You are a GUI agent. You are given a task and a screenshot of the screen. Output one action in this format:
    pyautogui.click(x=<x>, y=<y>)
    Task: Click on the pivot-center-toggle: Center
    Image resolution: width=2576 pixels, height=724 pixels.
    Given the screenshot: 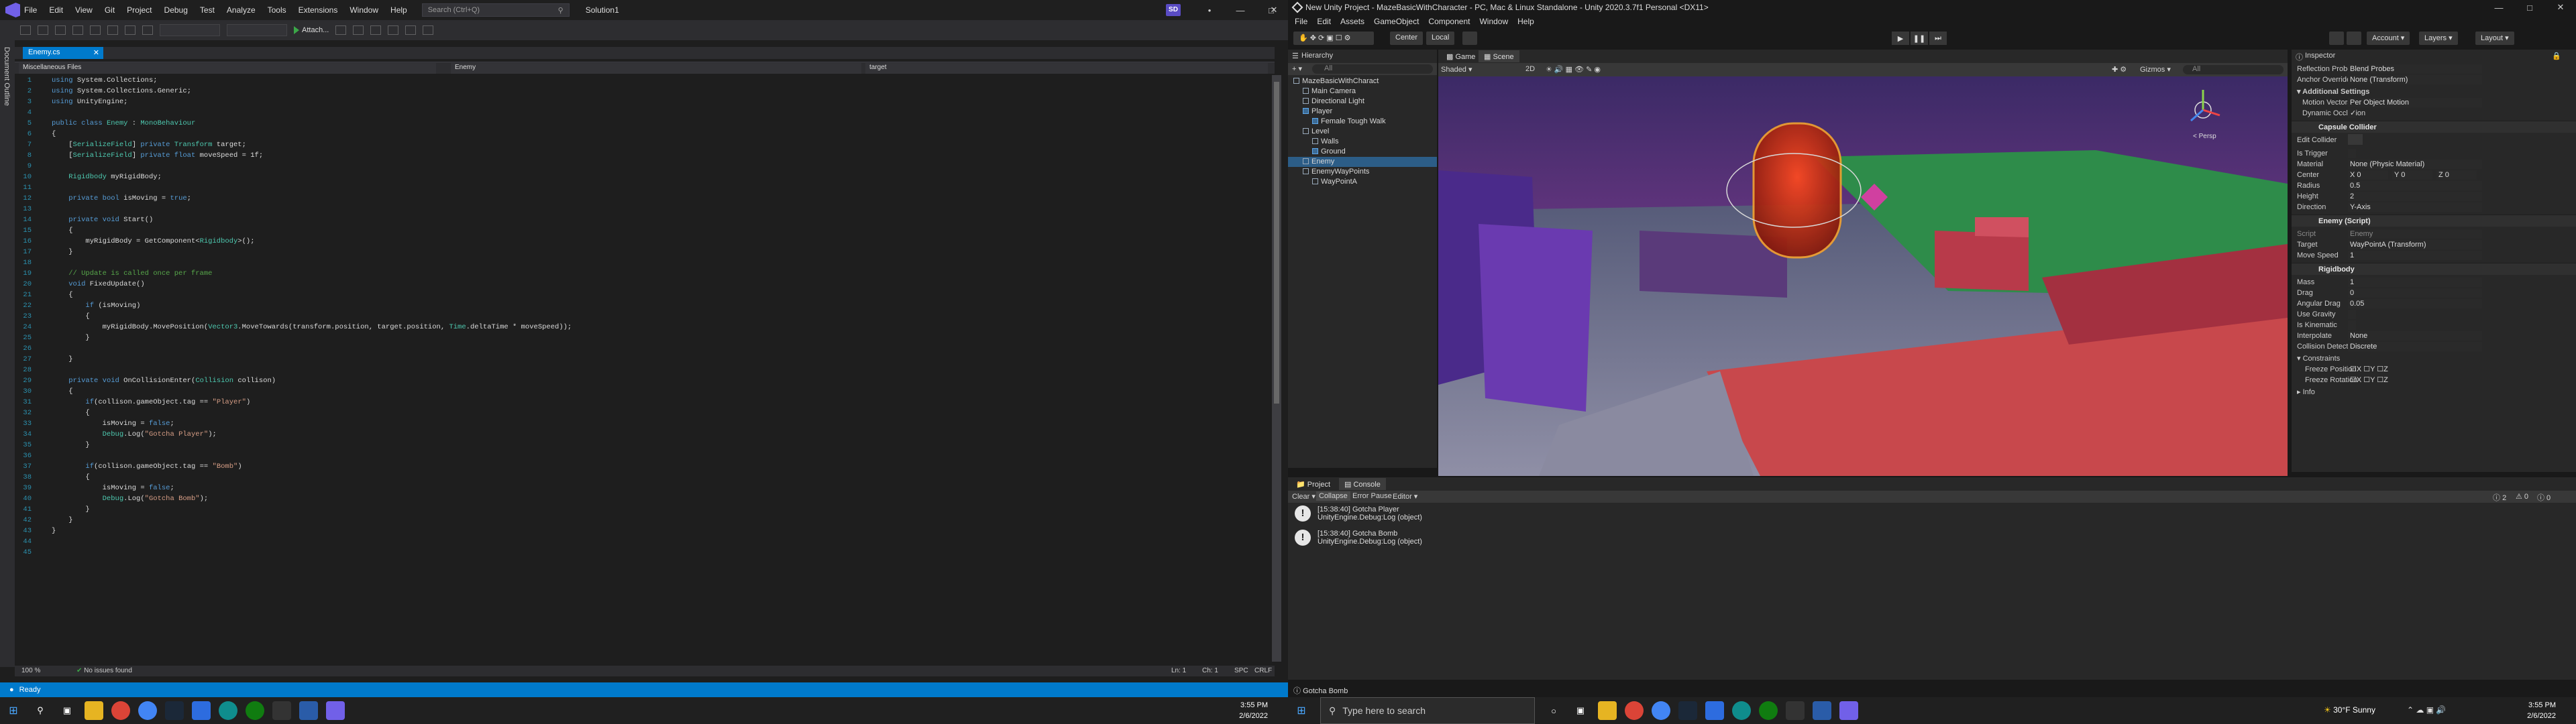 What is the action you would take?
    pyautogui.click(x=1407, y=38)
    